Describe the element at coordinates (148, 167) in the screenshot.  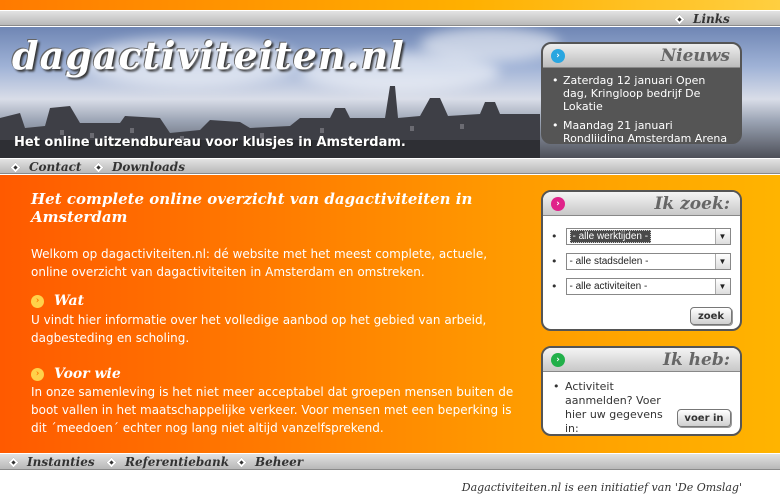
I see `nav-downloads-label: Downloads` at that location.